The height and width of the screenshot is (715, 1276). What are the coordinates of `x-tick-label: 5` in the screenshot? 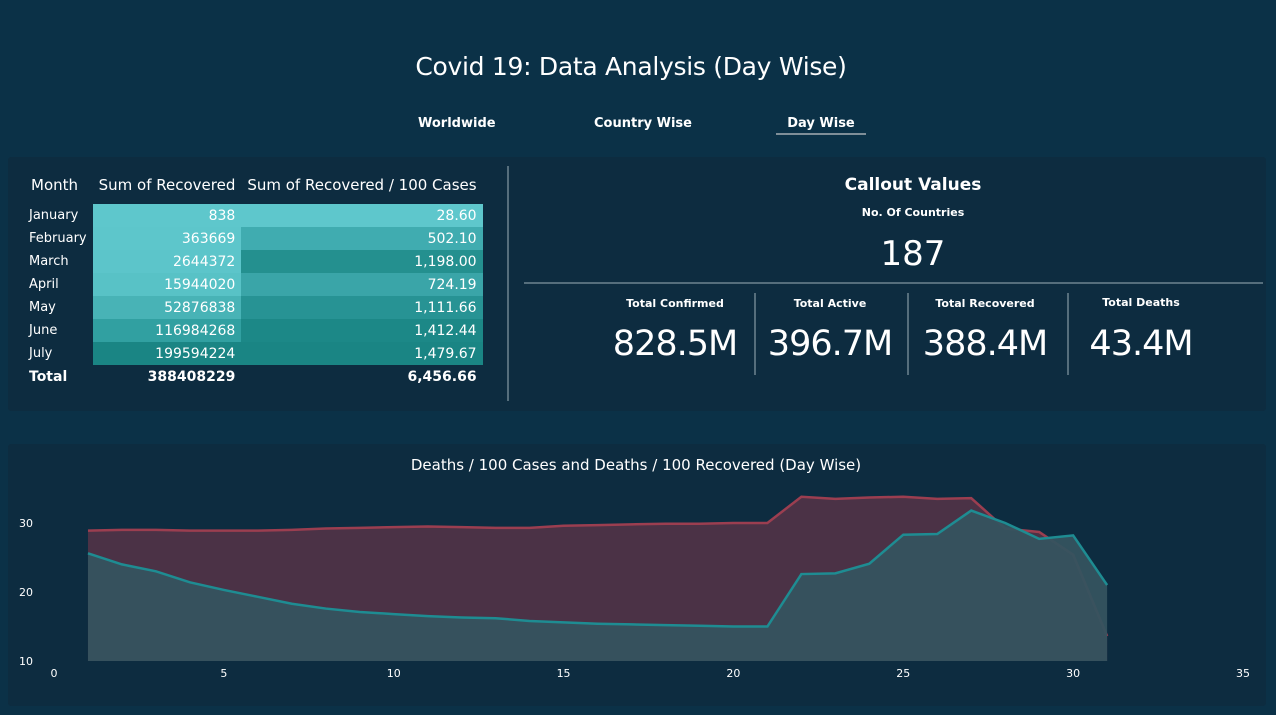 It's located at (223, 673).